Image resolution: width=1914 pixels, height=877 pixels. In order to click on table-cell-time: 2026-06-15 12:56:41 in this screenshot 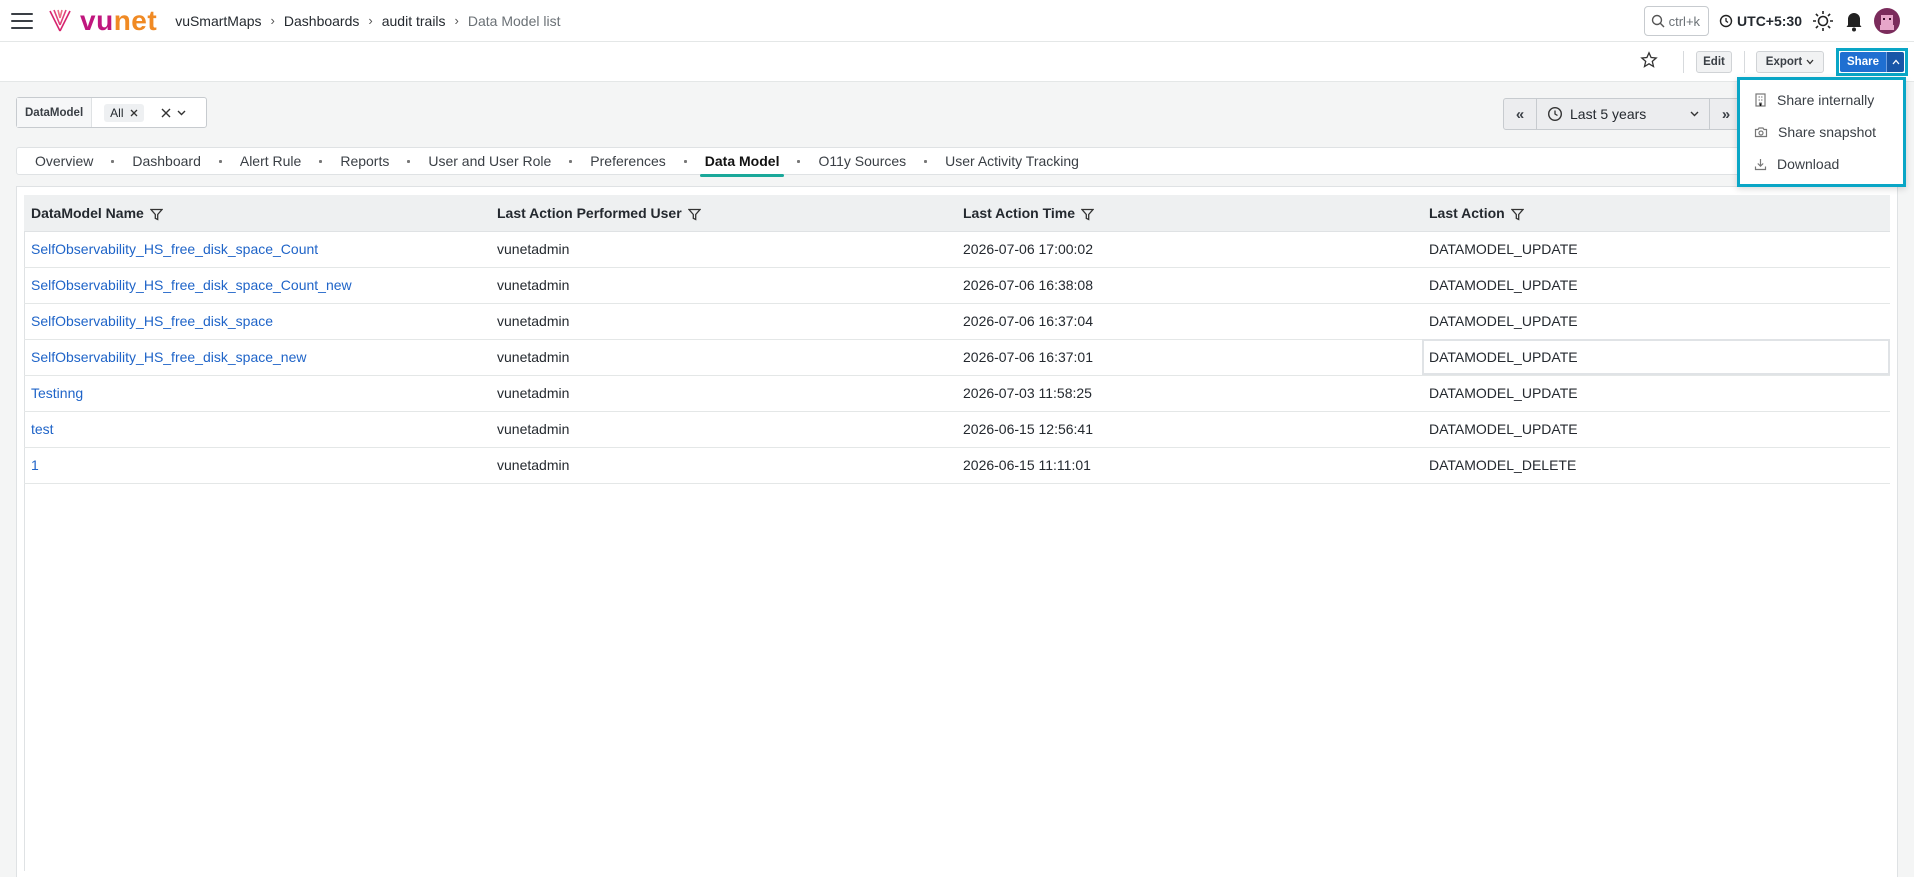, I will do `click(1189, 429)`.